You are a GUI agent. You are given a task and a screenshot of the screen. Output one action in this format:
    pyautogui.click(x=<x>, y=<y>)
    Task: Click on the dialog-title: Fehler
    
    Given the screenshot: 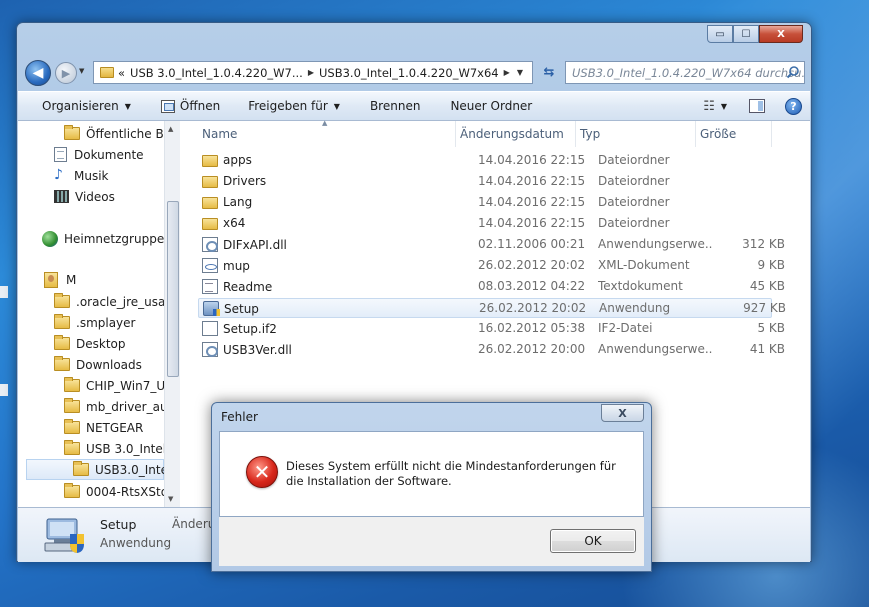 What is the action you would take?
    pyautogui.click(x=239, y=417)
    